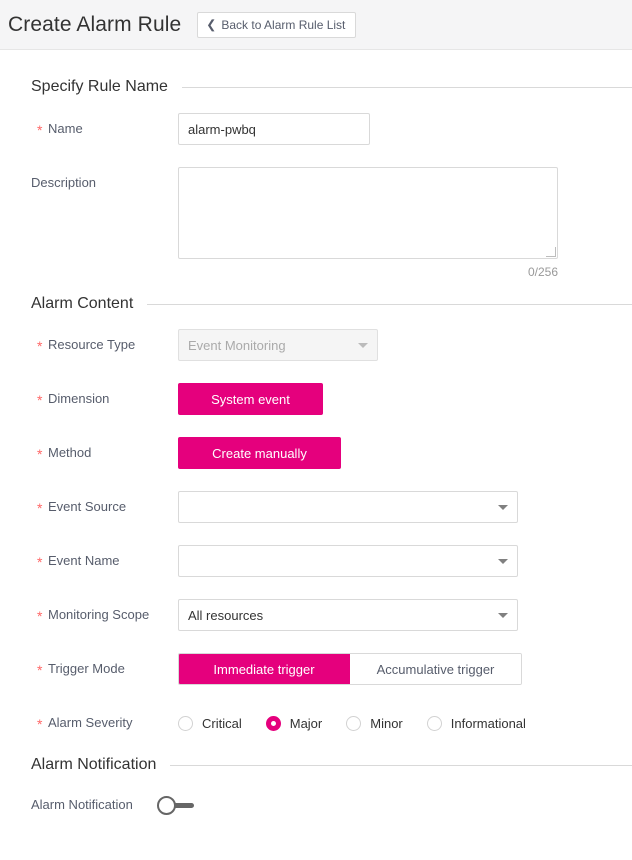  I want to click on form-row-event-name: Event Name, so click(316, 561).